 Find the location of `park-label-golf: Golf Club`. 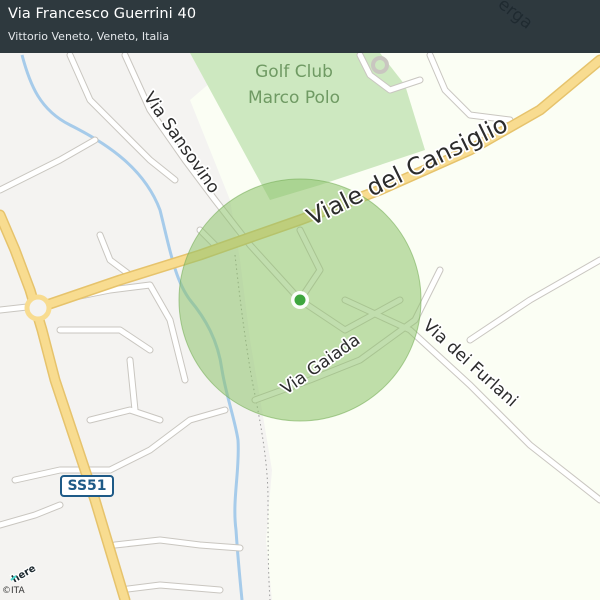

park-label-golf: Golf Club is located at coordinates (294, 72).